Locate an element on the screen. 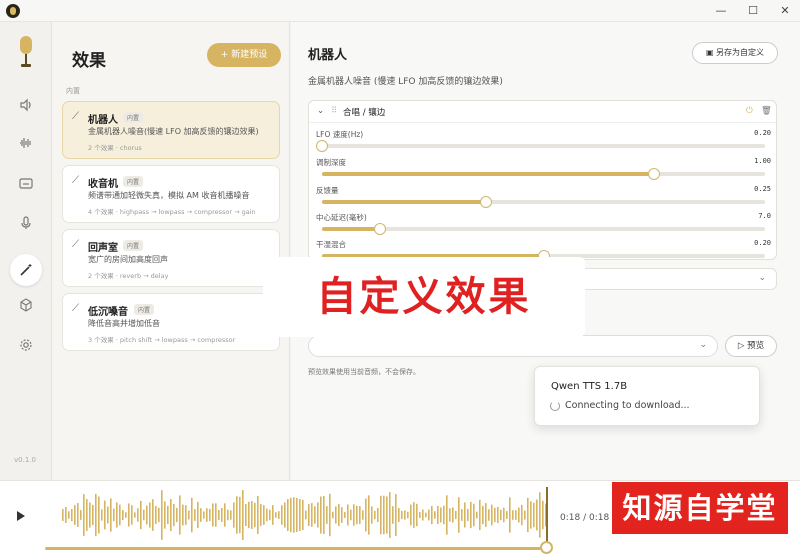 The image size is (800, 557). preset-desc: 频谱带通加轻微失真，模拟 AM 收音机播噪音 is located at coordinates (169, 195).